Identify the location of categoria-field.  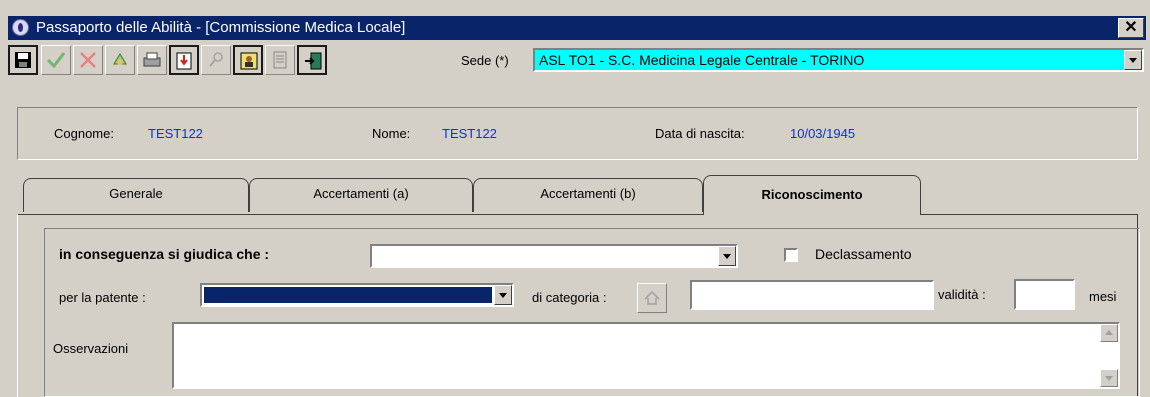
(812, 295).